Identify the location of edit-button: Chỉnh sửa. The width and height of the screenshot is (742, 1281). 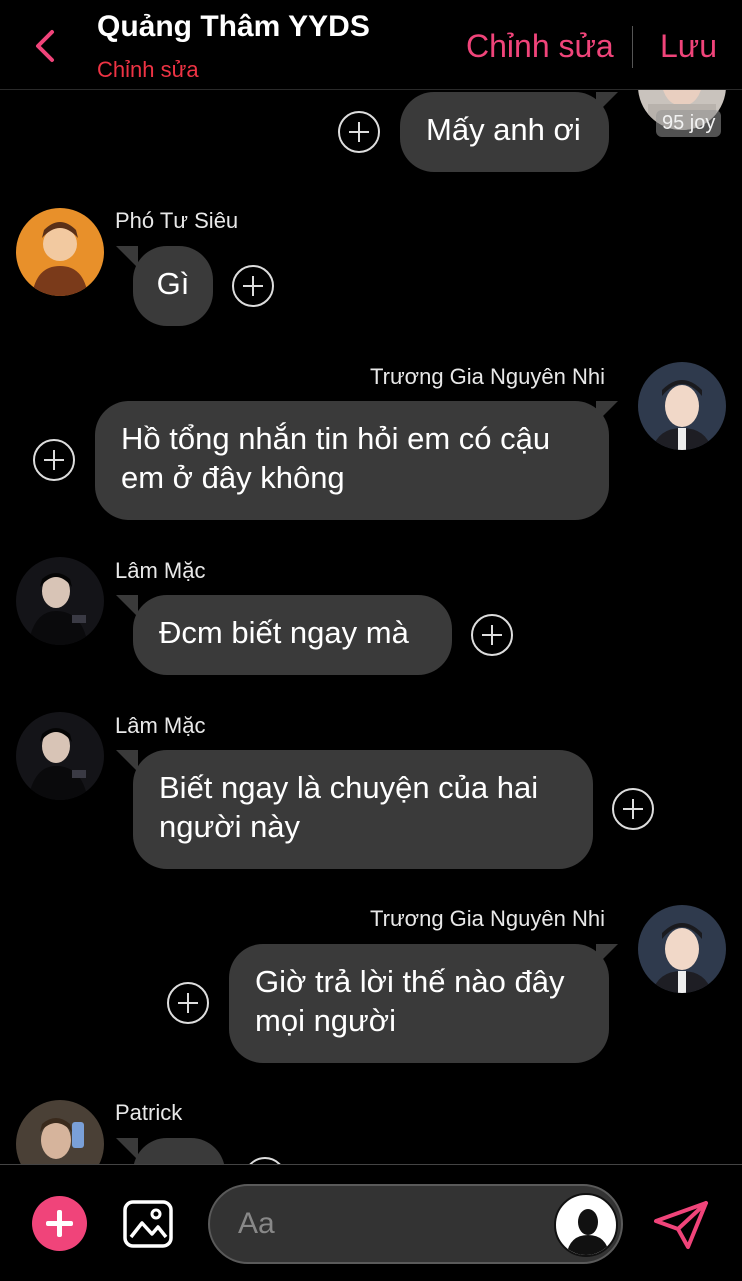
(540, 46).